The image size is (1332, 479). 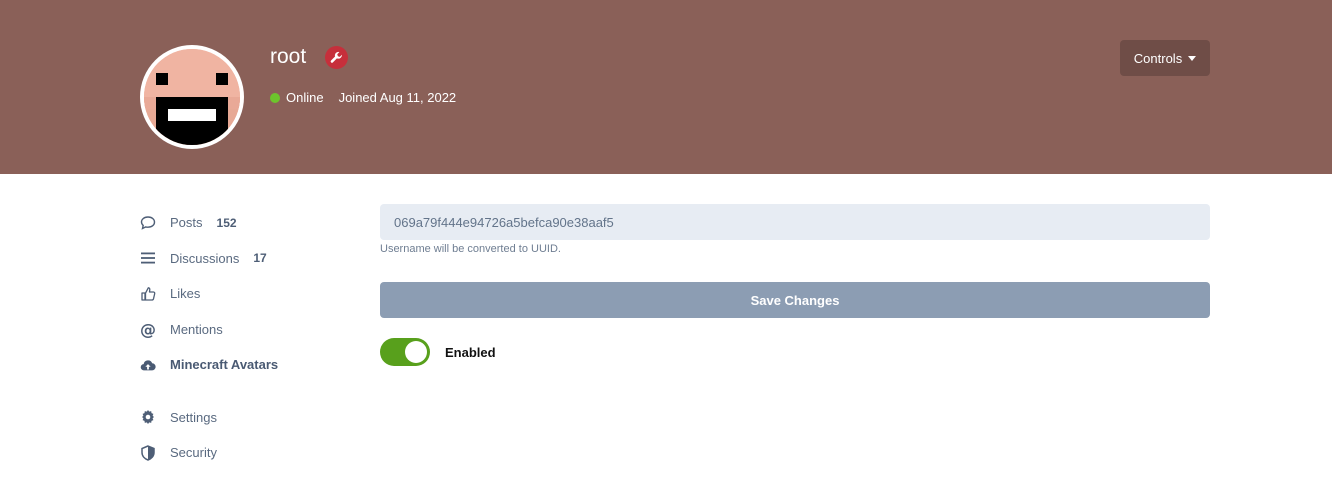 What do you see at coordinates (240, 391) in the screenshot?
I see `nav-divider` at bounding box center [240, 391].